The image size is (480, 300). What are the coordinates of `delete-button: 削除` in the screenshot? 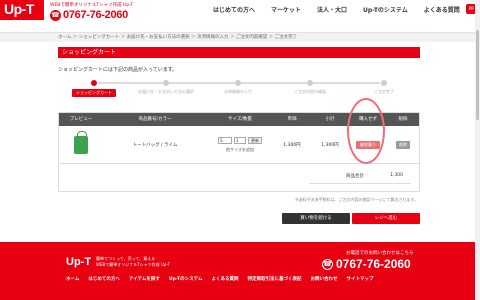 It's located at (403, 145).